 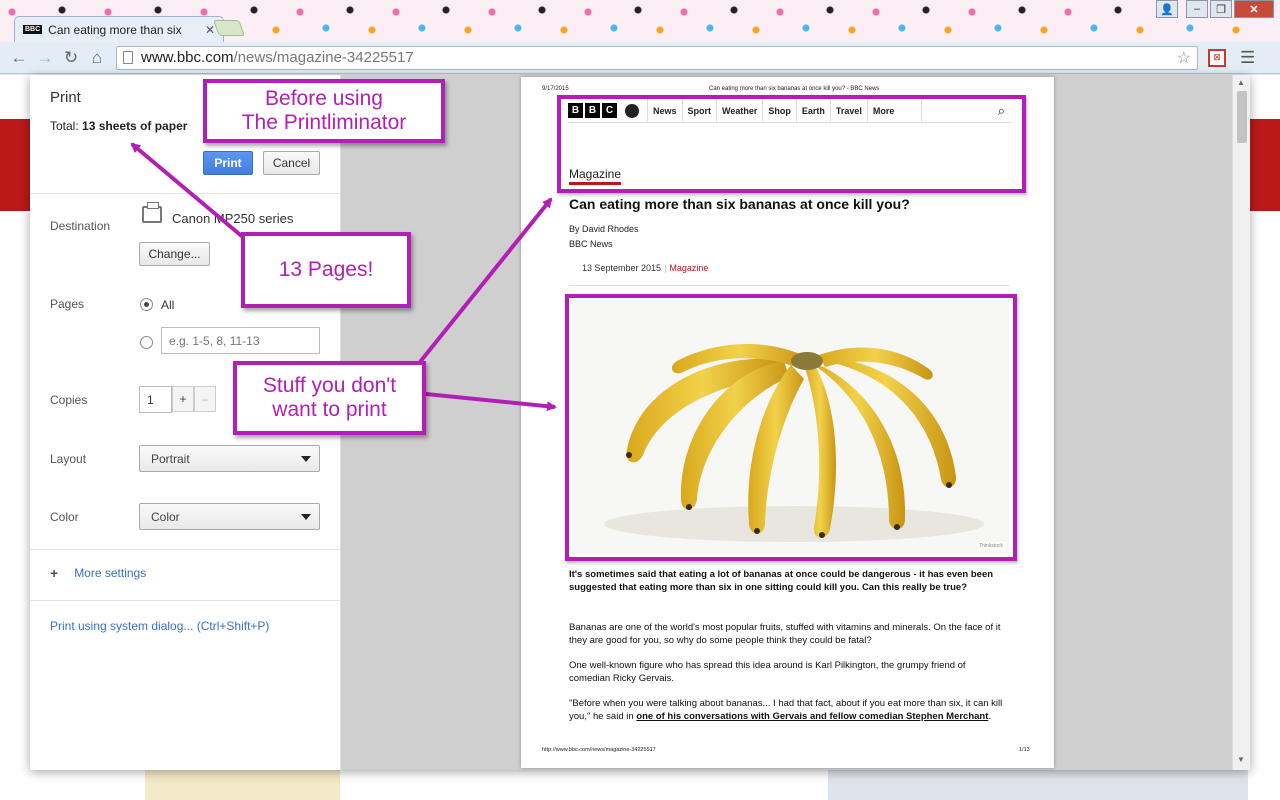 What do you see at coordinates (329, 409) in the screenshot?
I see `stuff-line-2: want to print` at bounding box center [329, 409].